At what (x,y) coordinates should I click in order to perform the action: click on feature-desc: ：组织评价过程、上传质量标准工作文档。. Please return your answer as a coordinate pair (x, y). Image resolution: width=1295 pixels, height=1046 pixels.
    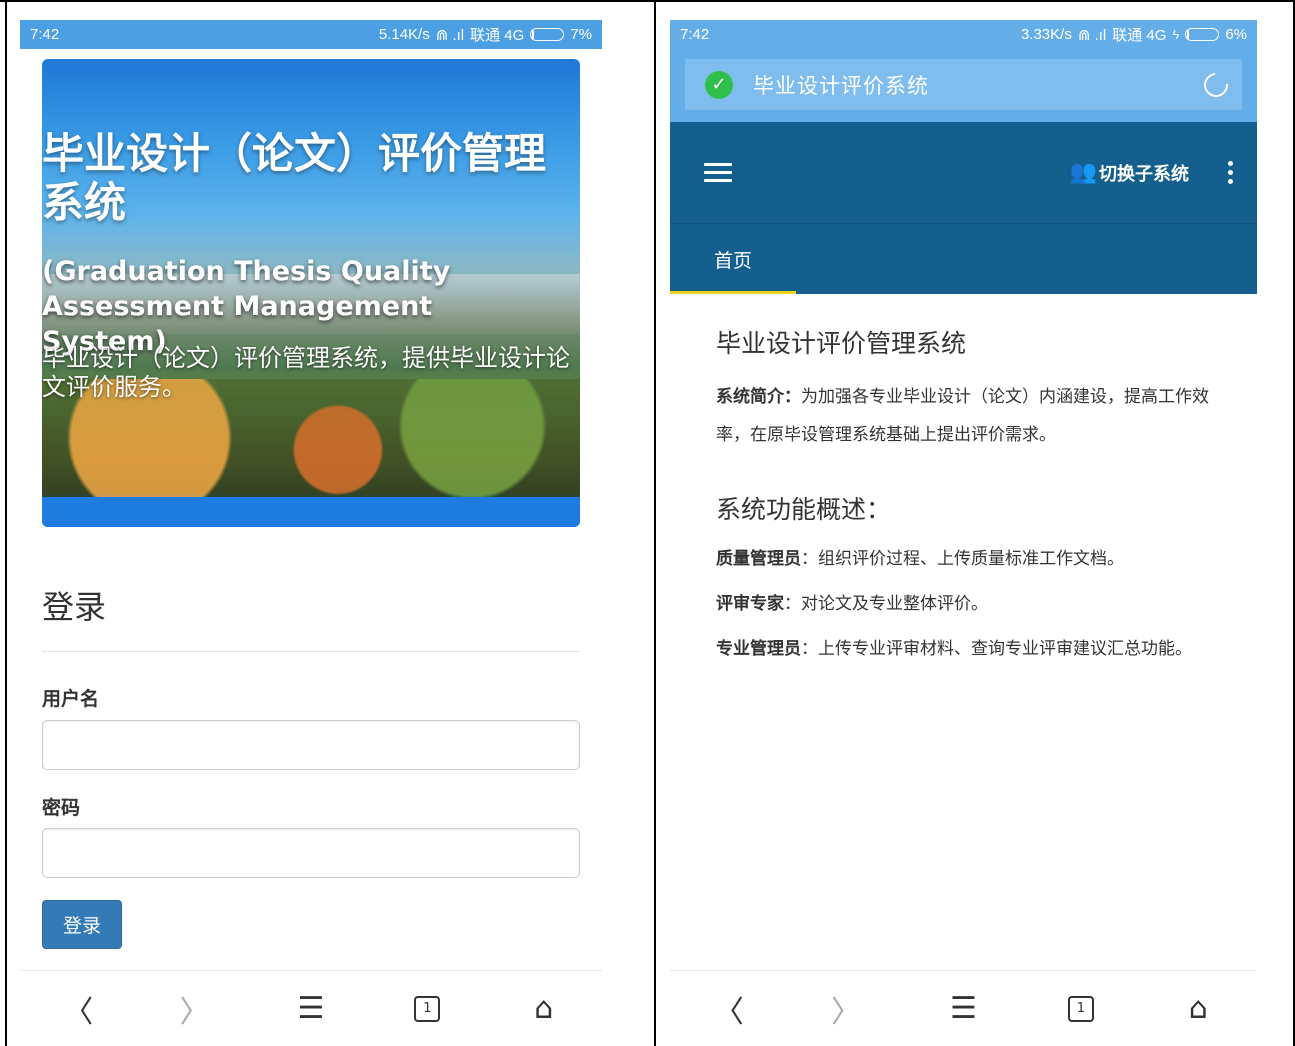
    Looking at the image, I should click on (962, 559).